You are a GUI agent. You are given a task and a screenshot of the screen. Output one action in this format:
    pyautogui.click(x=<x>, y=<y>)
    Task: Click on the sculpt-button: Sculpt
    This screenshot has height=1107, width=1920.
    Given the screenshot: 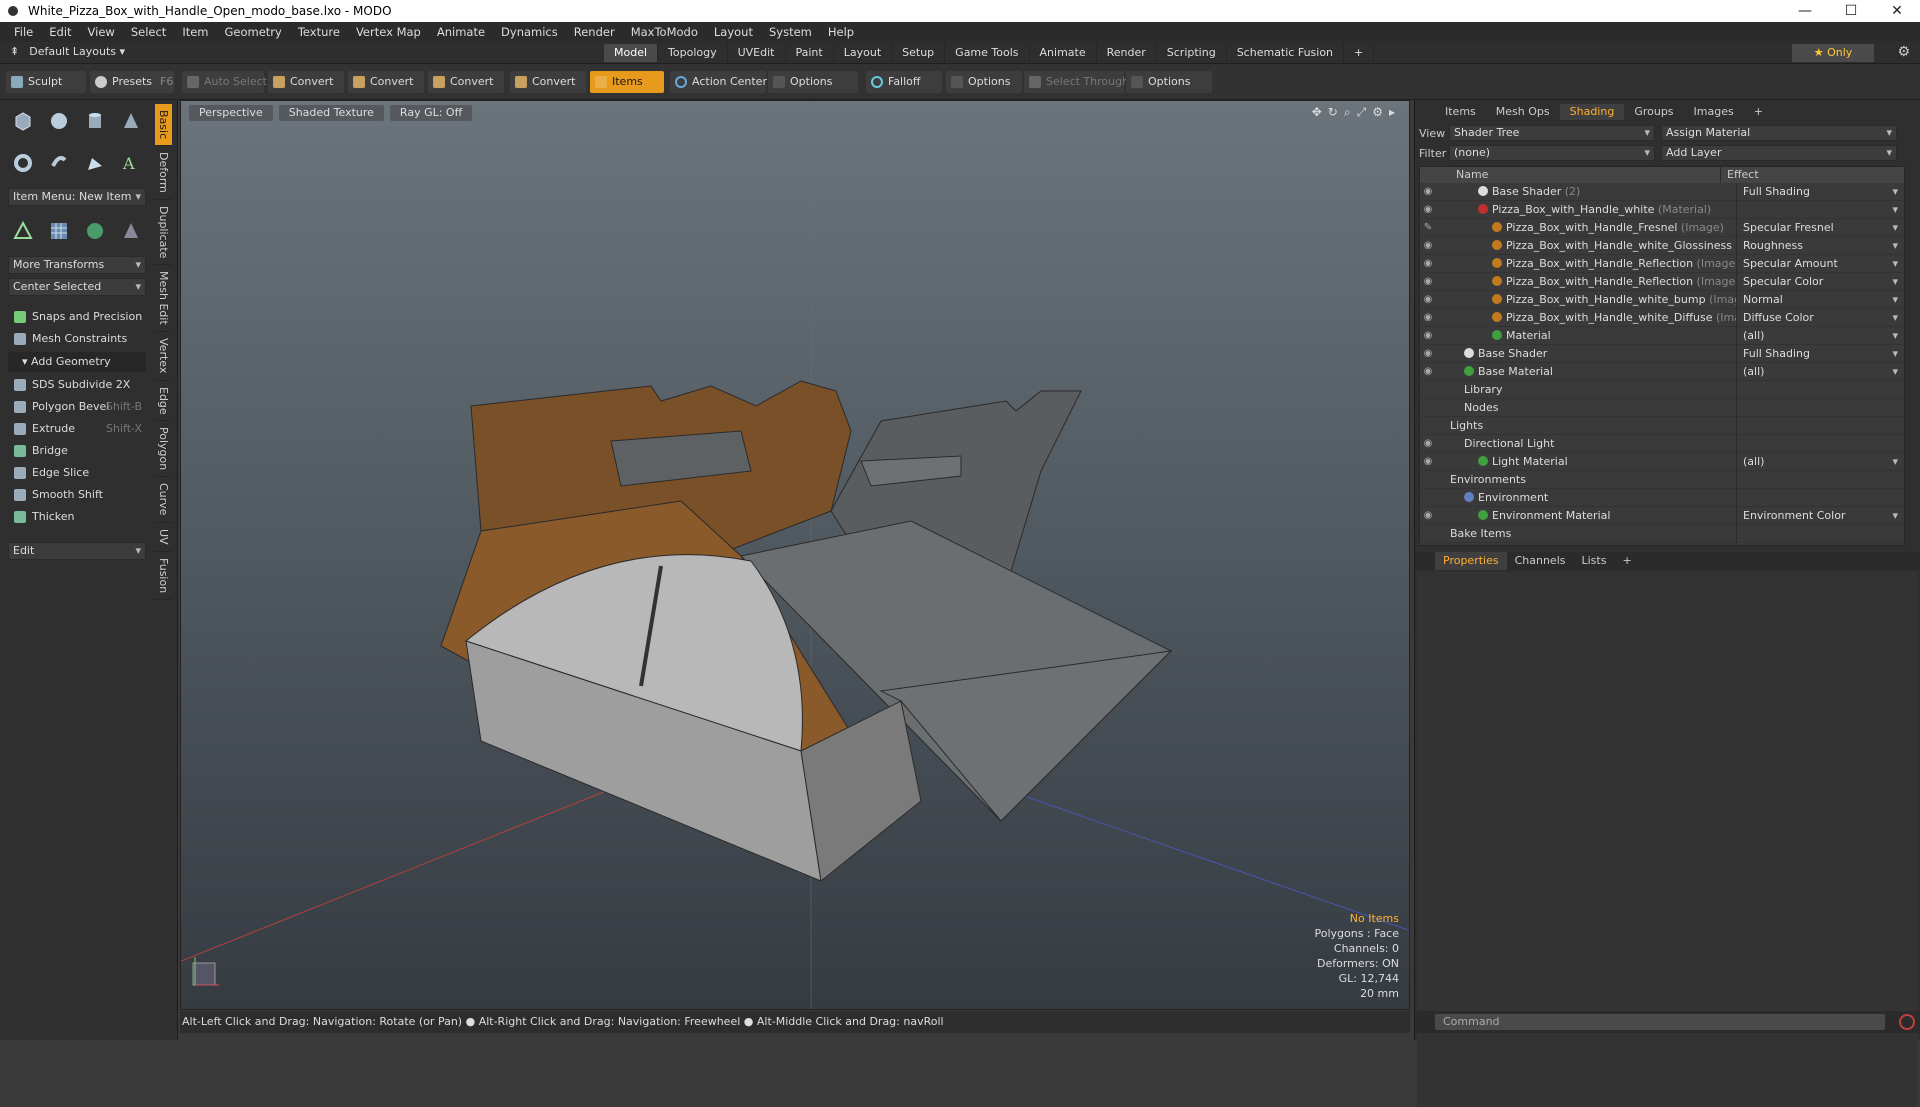 What is the action you would take?
    pyautogui.click(x=46, y=82)
    